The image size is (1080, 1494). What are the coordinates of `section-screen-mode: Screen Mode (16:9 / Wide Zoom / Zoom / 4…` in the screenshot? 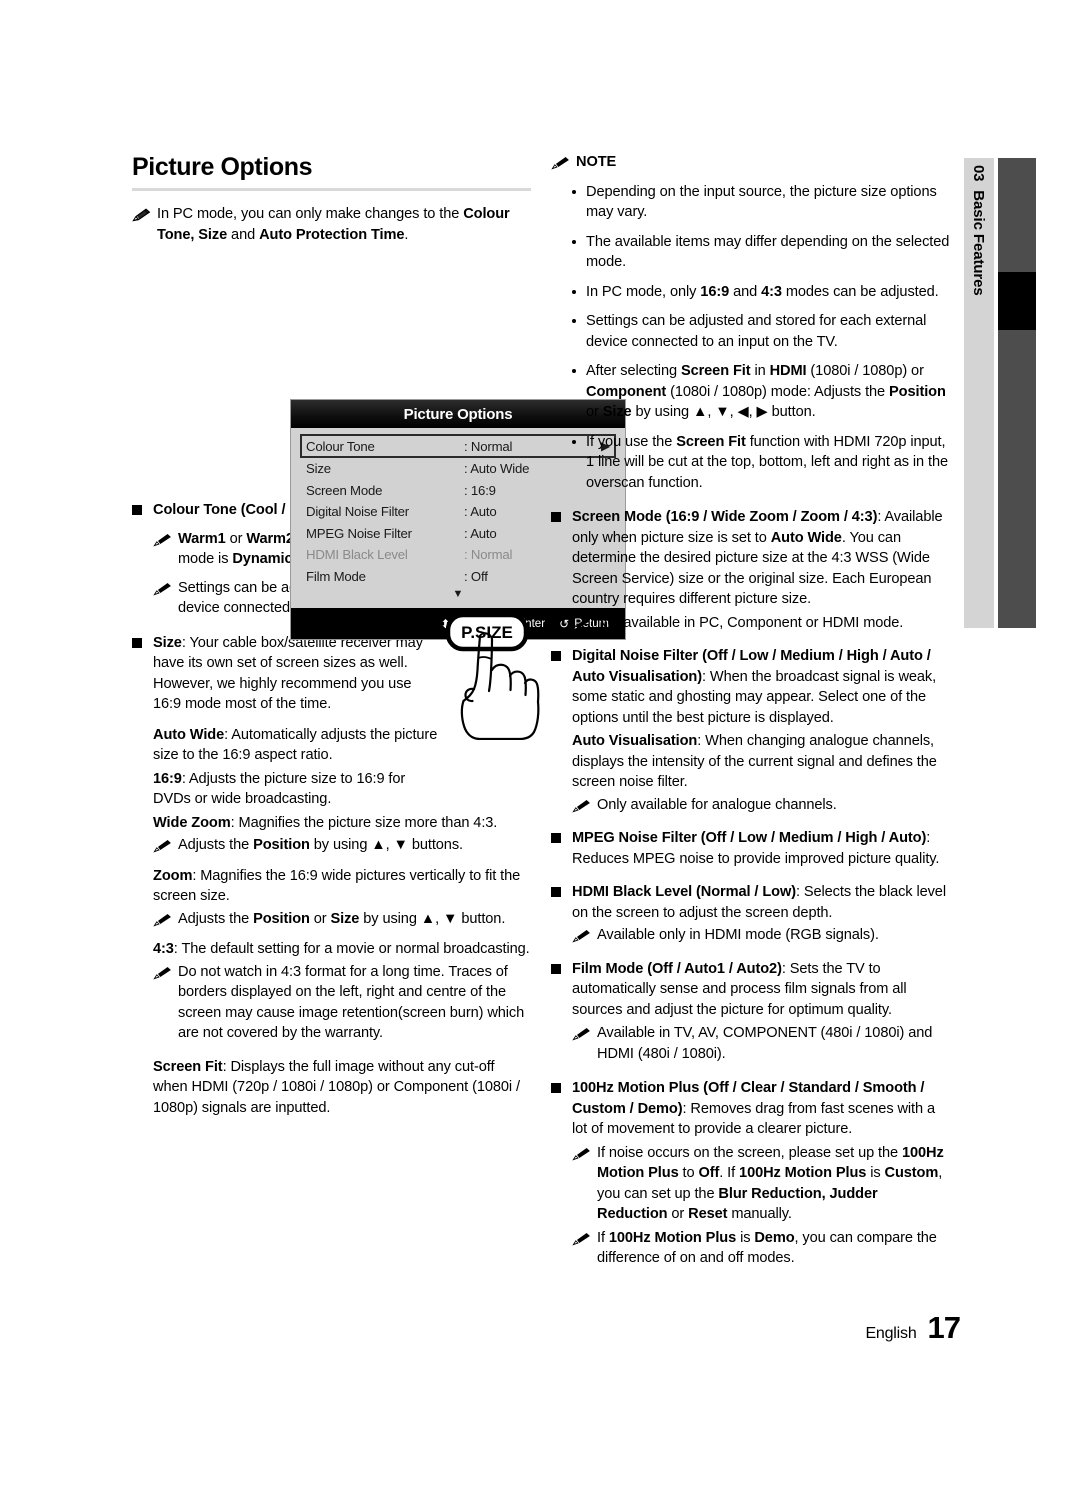 It's located at (751, 558).